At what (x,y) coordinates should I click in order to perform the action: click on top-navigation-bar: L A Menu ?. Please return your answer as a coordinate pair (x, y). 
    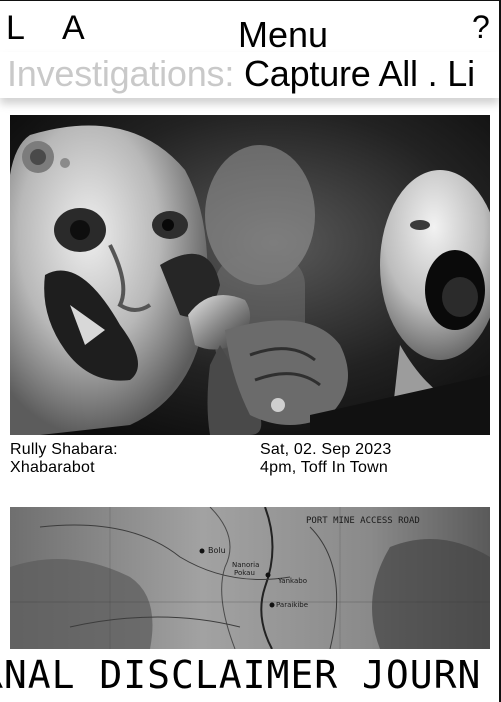
    Looking at the image, I should click on (249, 26).